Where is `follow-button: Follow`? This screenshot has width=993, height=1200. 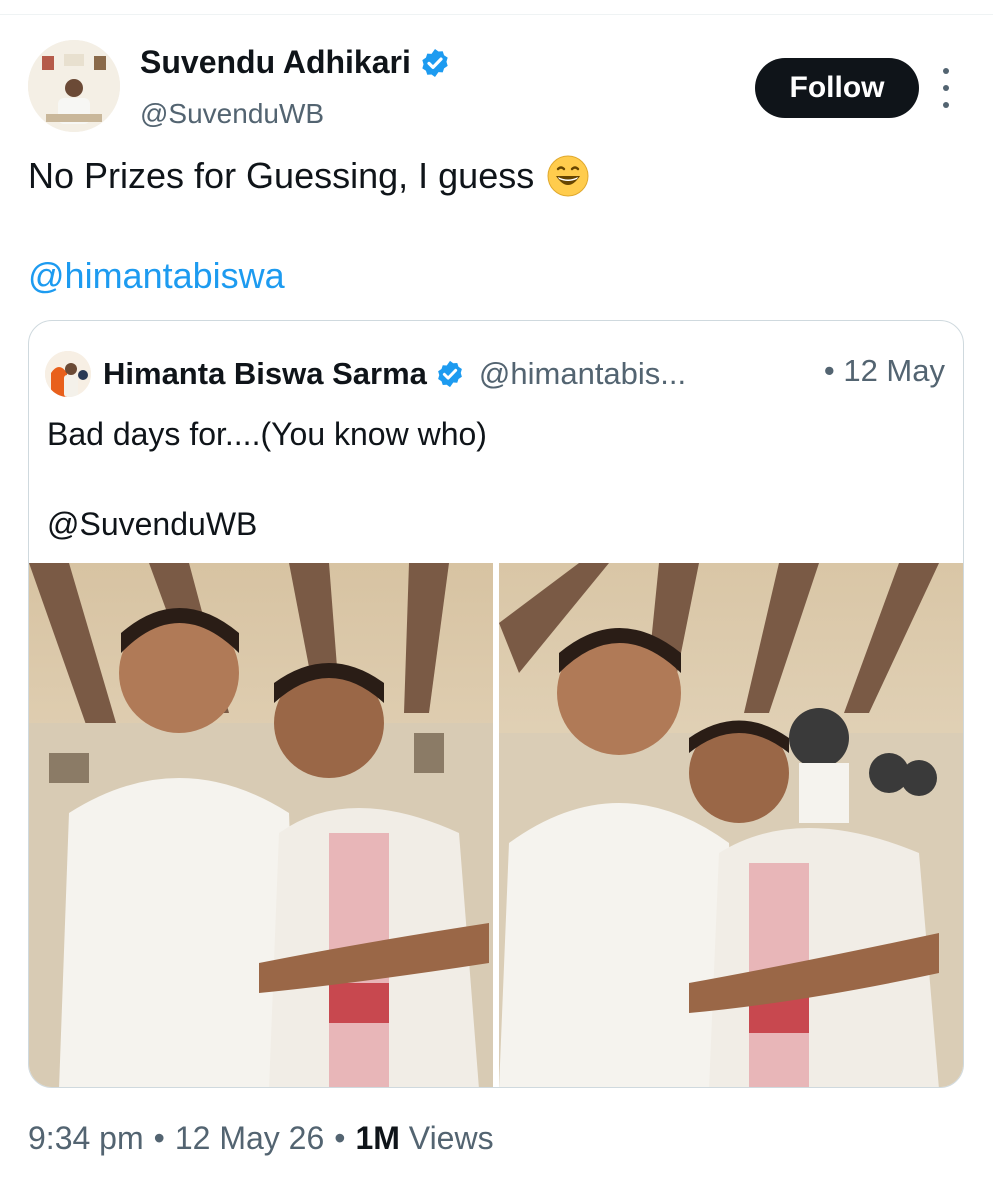
follow-button: Follow is located at coordinates (837, 88).